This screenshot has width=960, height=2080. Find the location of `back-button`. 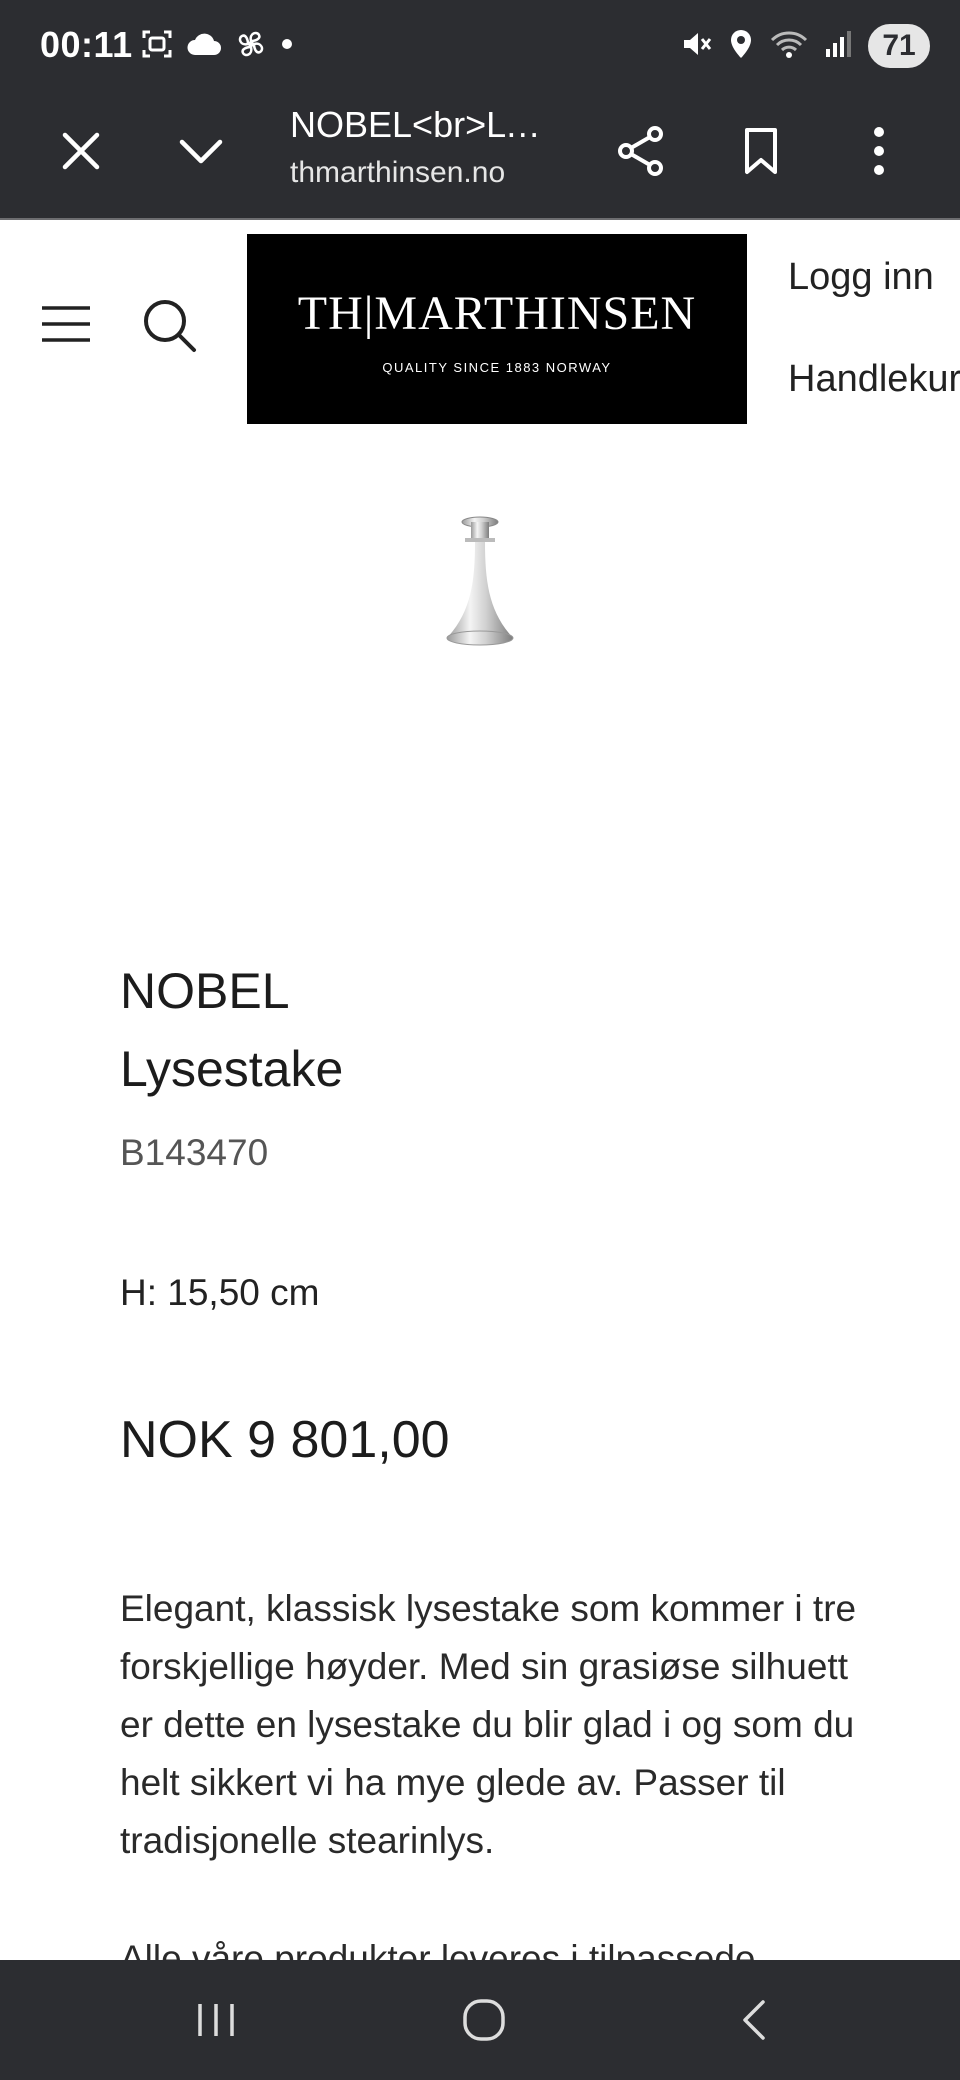

back-button is located at coordinates (754, 2022).